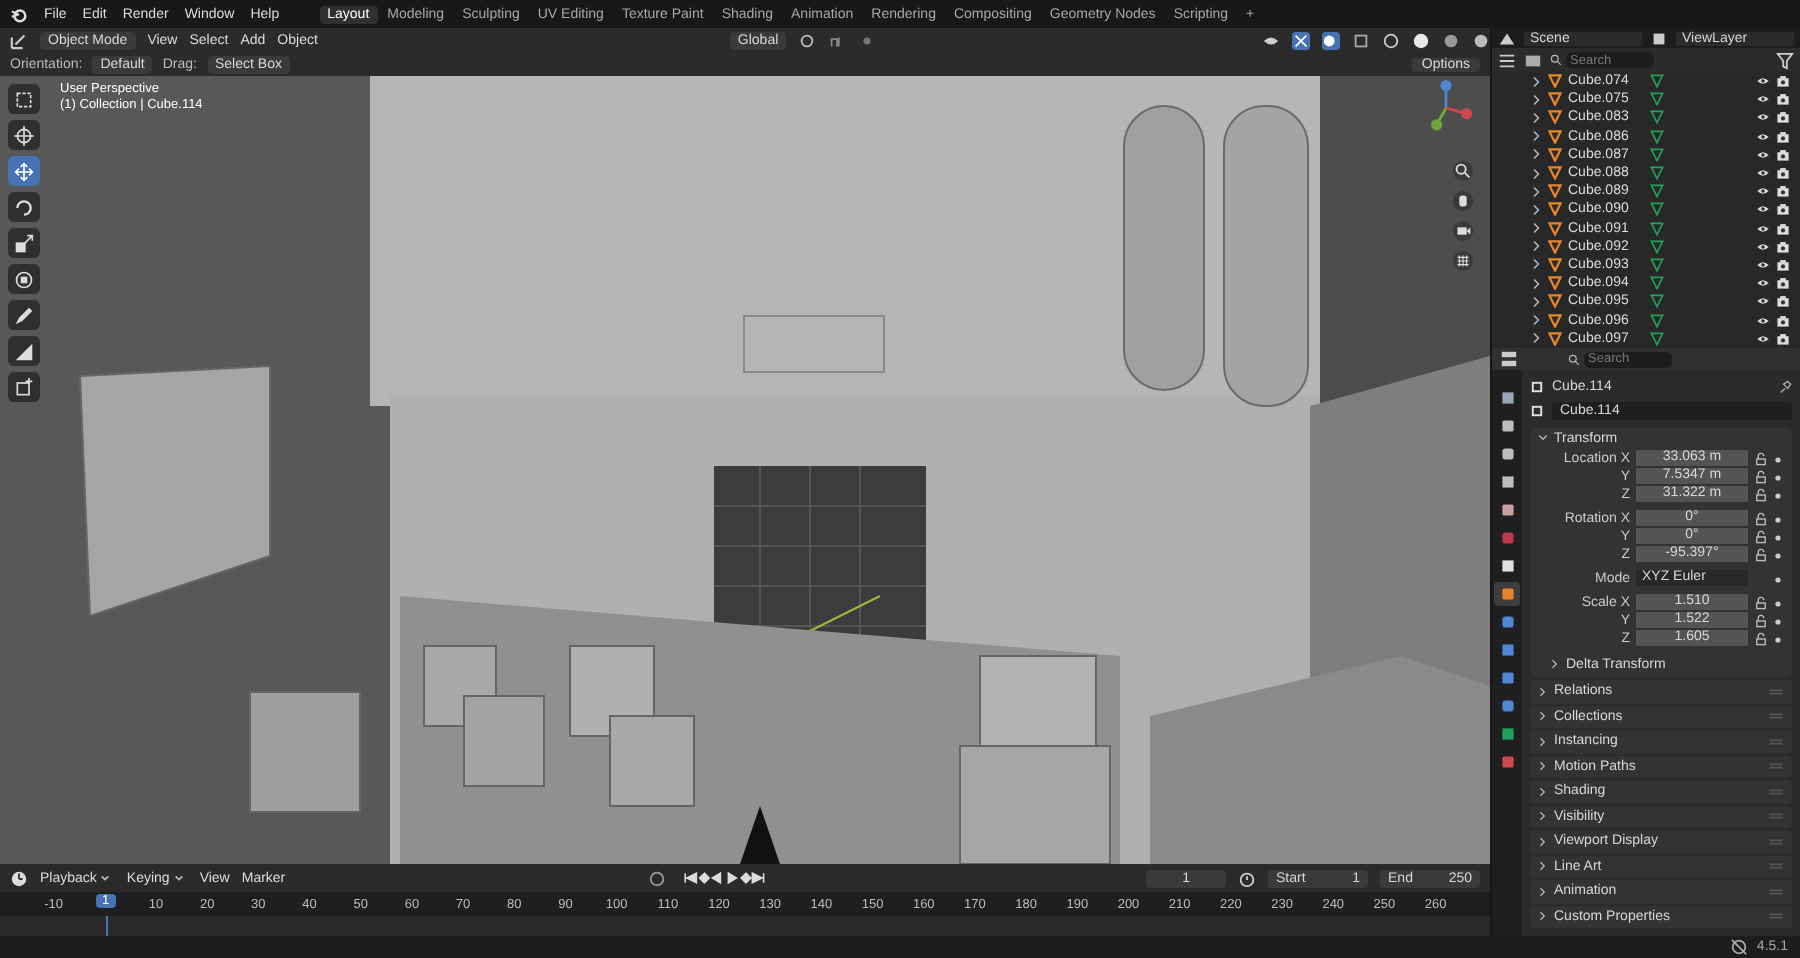 This screenshot has width=1800, height=958. What do you see at coordinates (807, 41) in the screenshot?
I see `pivot-icon` at bounding box center [807, 41].